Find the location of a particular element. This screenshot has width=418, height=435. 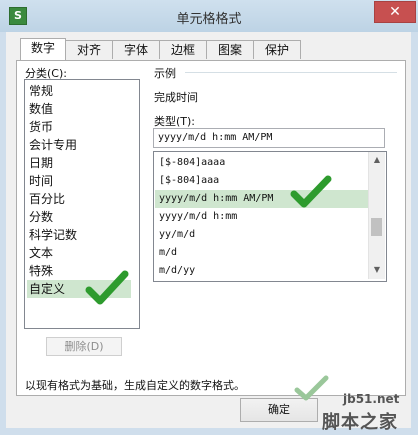

watermark-site: jb51.net is located at coordinates (371, 399).